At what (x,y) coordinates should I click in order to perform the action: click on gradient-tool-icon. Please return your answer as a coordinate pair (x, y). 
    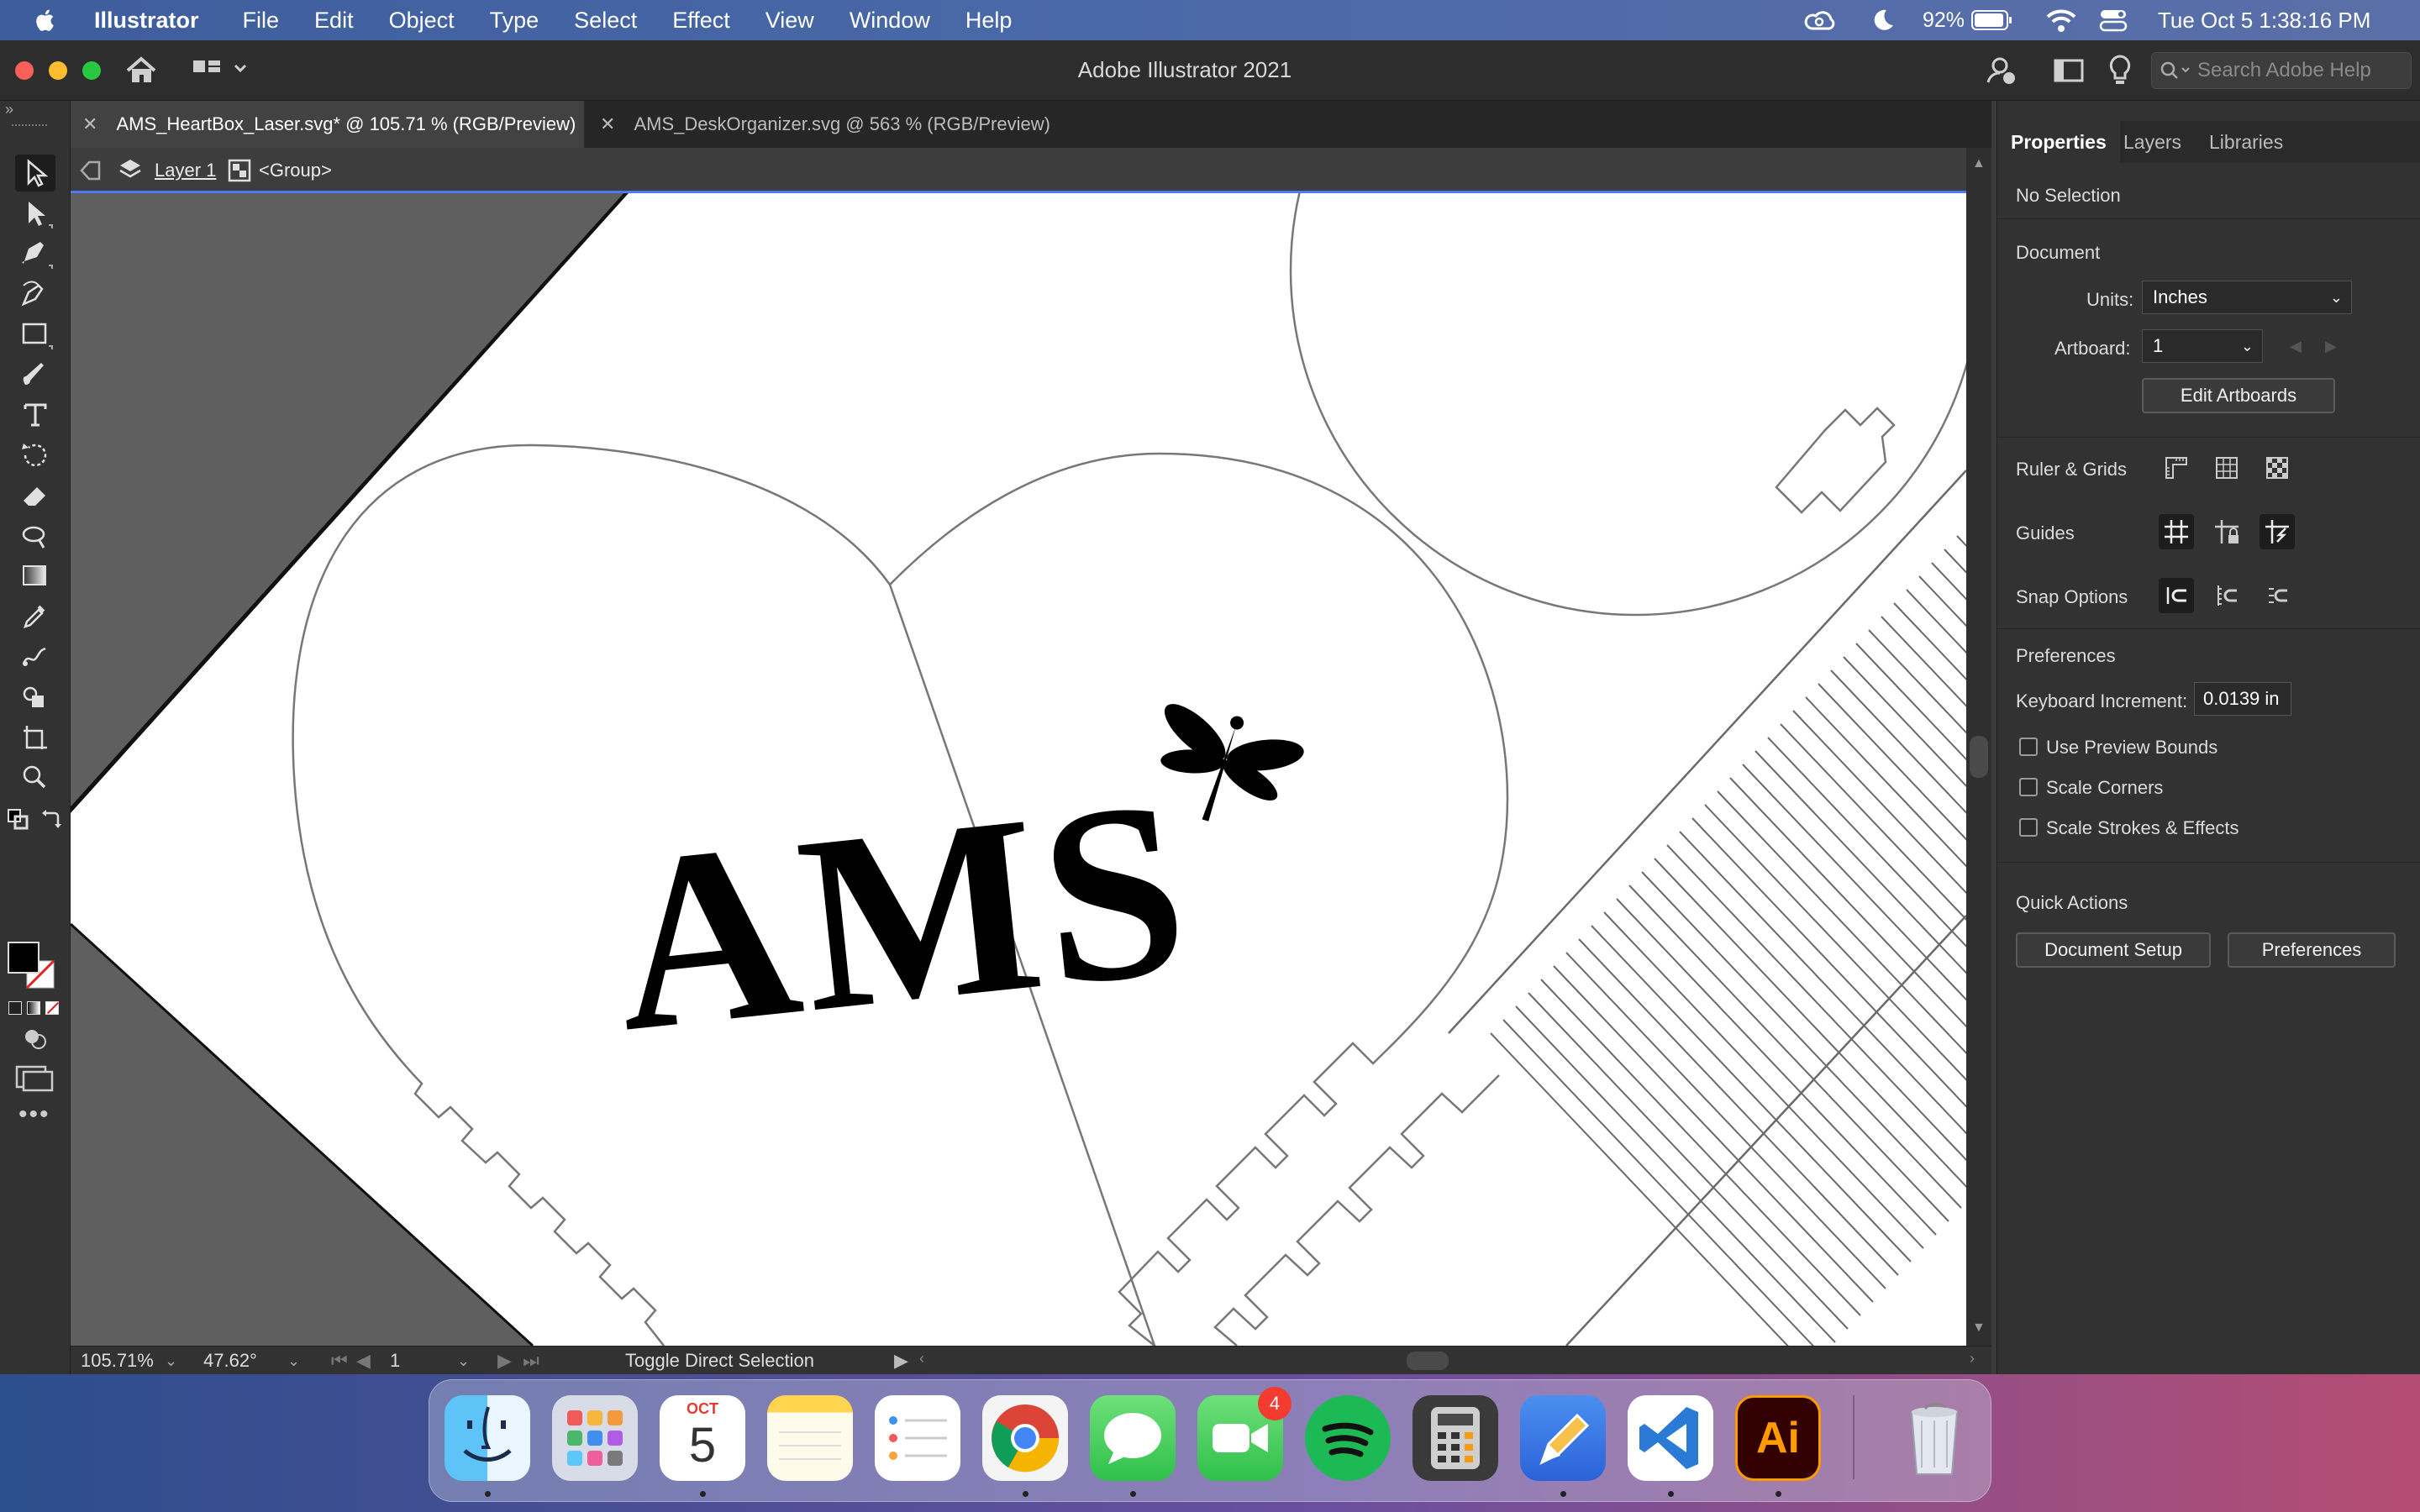
    Looking at the image, I should click on (35, 576).